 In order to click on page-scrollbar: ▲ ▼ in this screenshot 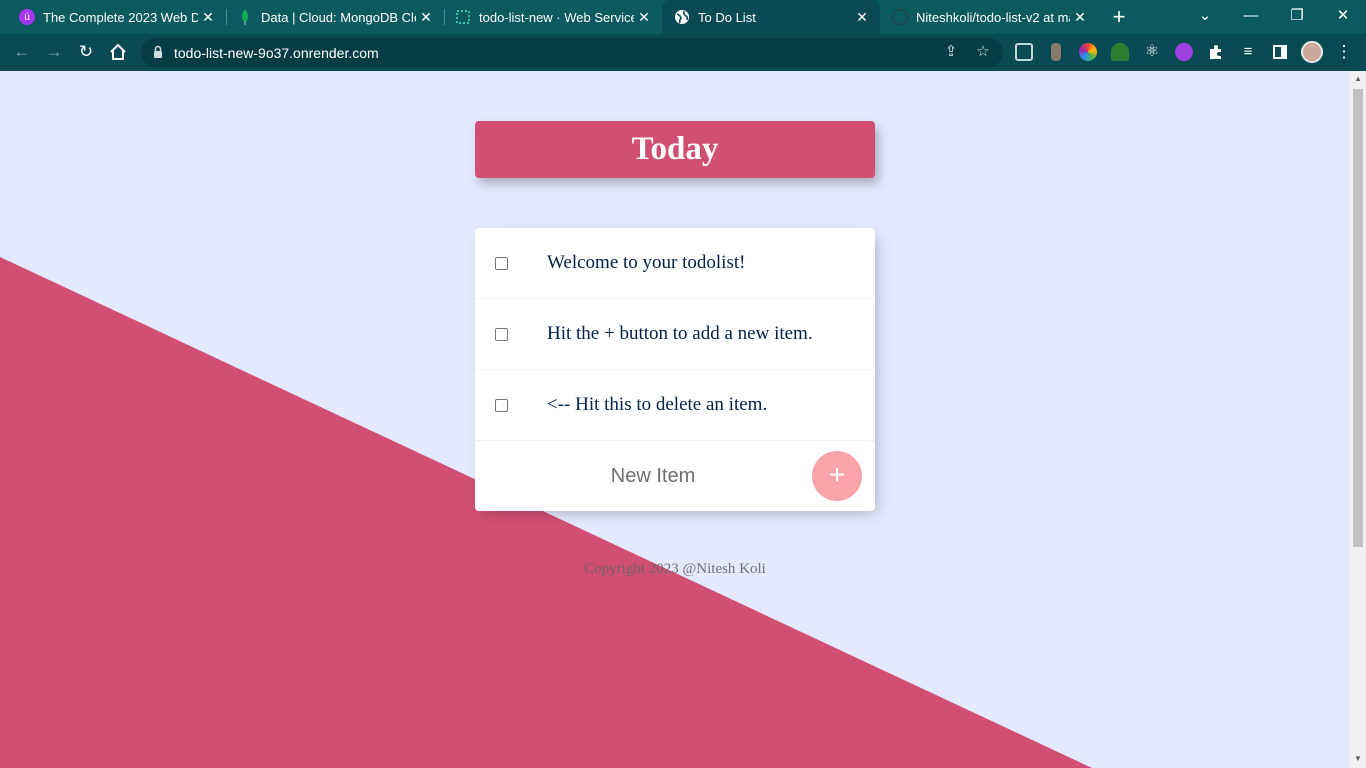, I will do `click(1358, 419)`.